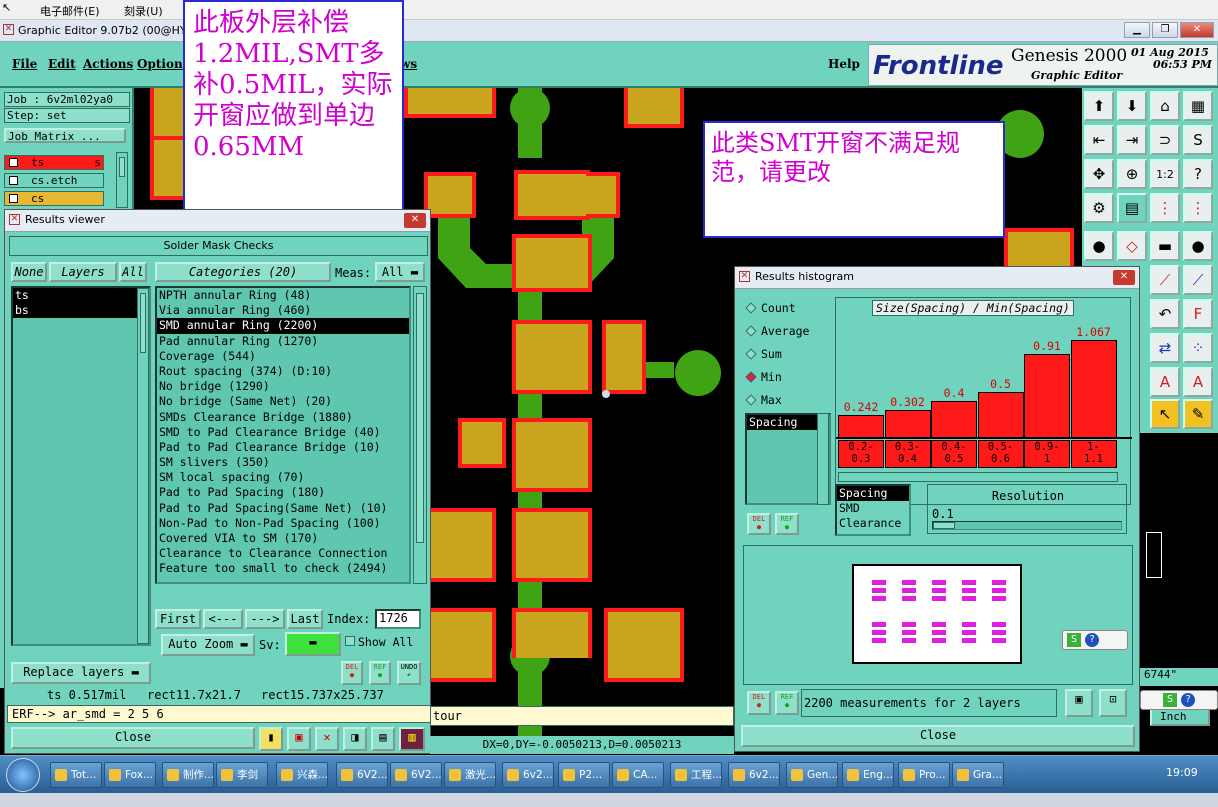 This screenshot has height=807, width=1218. I want to click on email-menu: 电子邮件(E), so click(70, 11).